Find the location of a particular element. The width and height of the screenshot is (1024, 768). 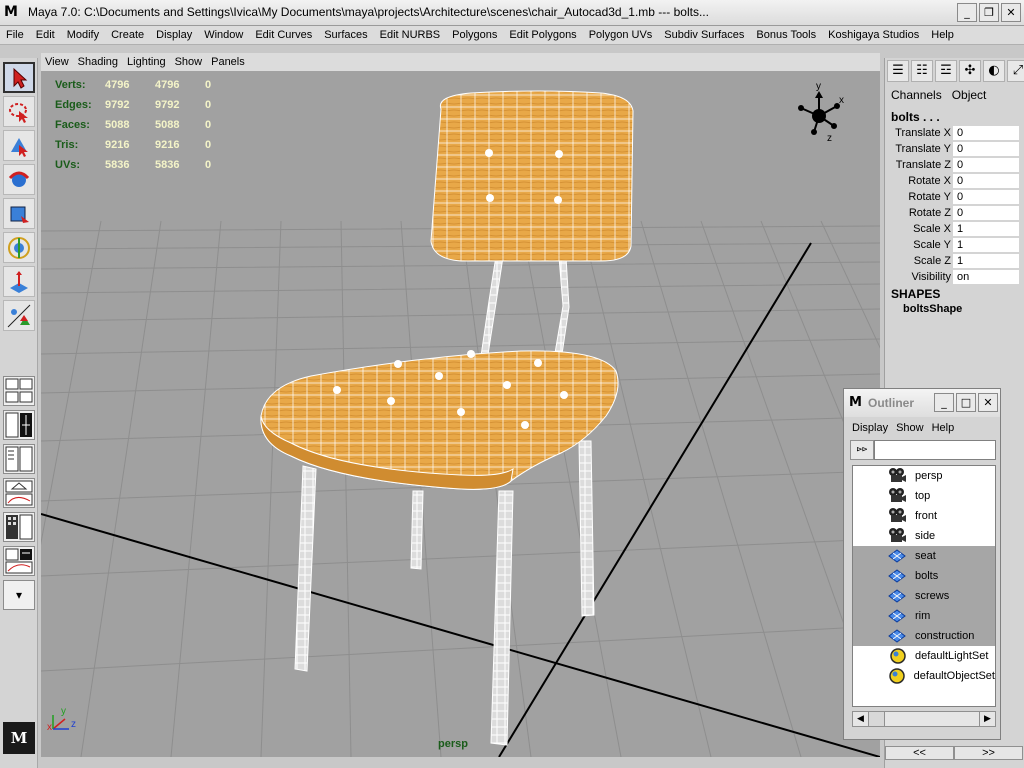

attr-row: Rotate Y0 is located at coordinates (954, 197).